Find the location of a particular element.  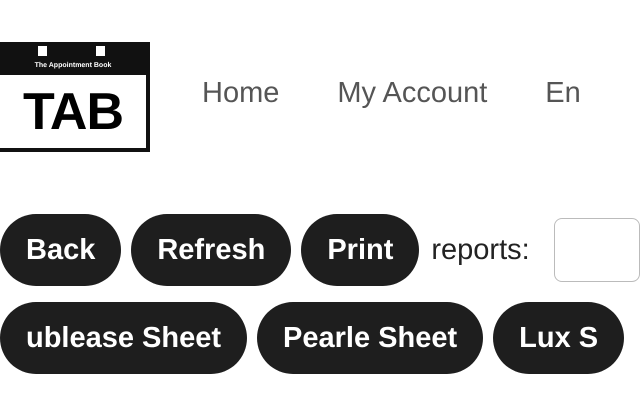

logo-wordmark: TAB is located at coordinates (73, 111).